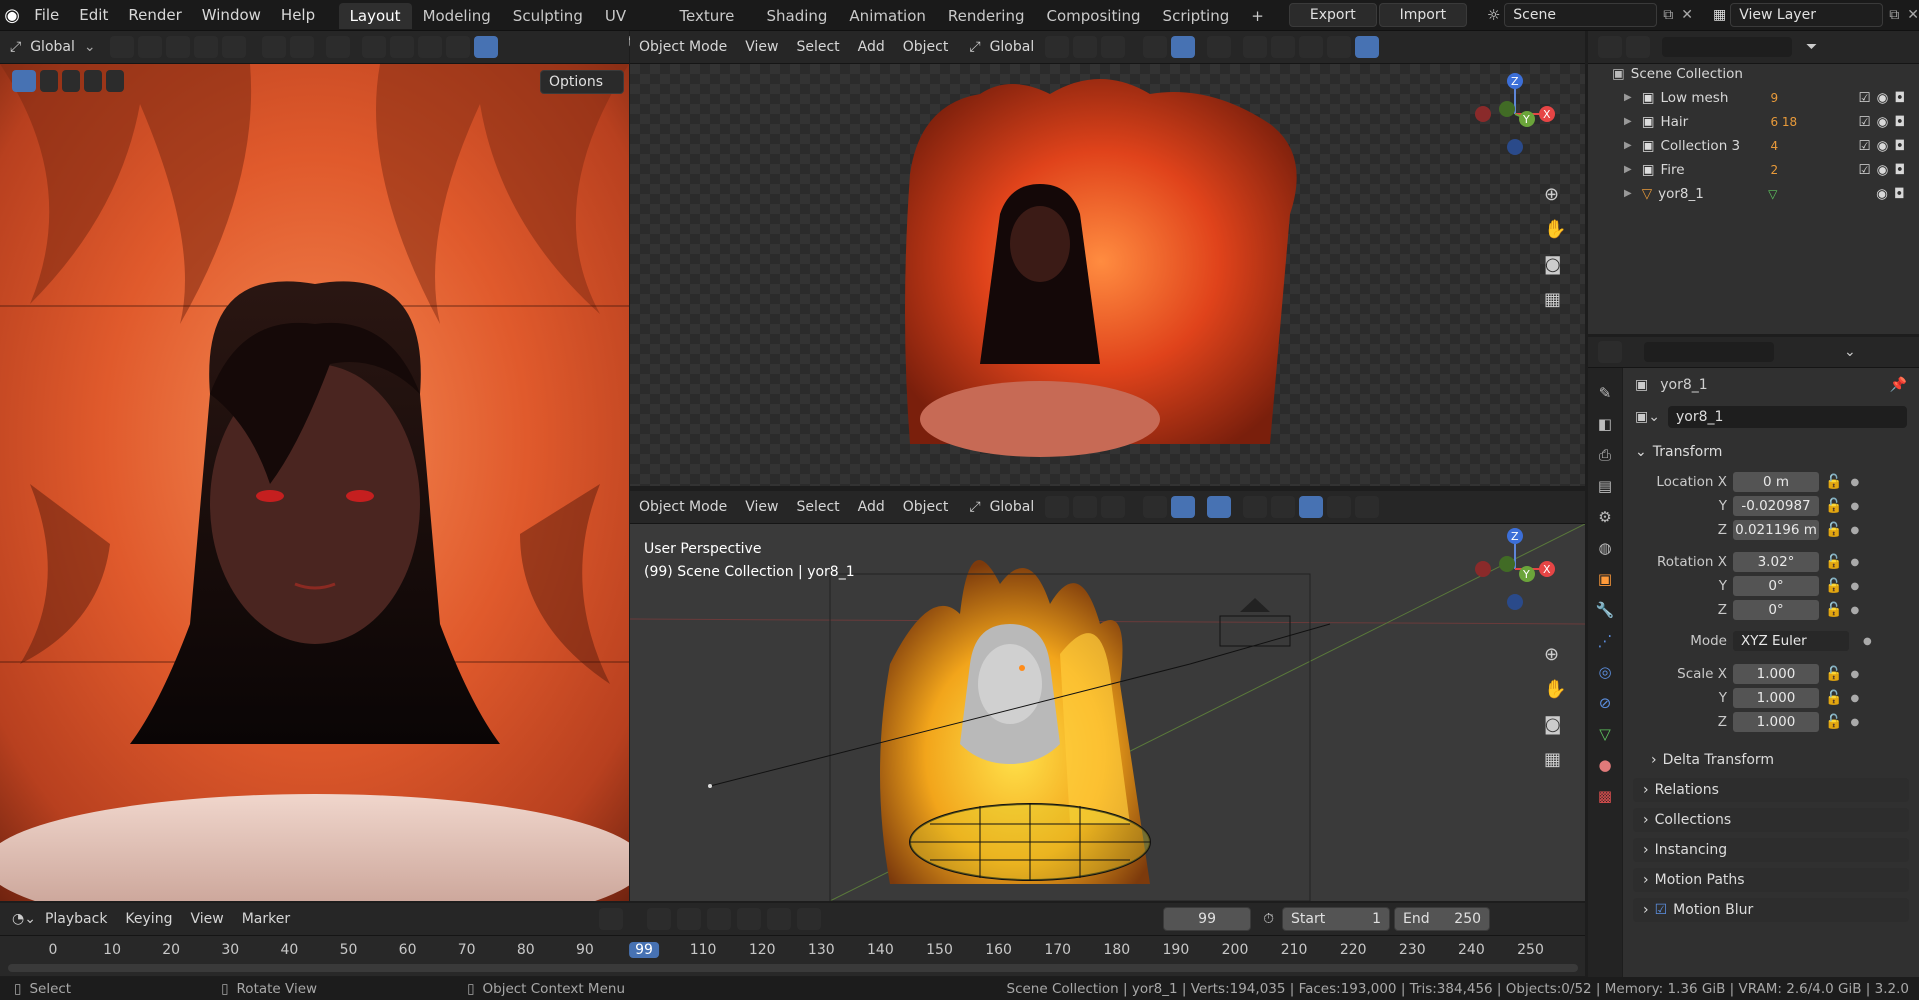 The image size is (1919, 1000). I want to click on record-keyframe-icon, so click(611, 919).